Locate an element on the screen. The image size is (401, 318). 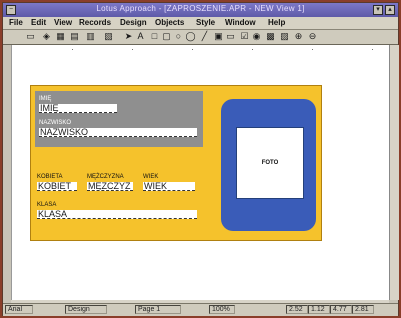
rounded-rect-icon: ▢ is located at coordinates (166, 36).